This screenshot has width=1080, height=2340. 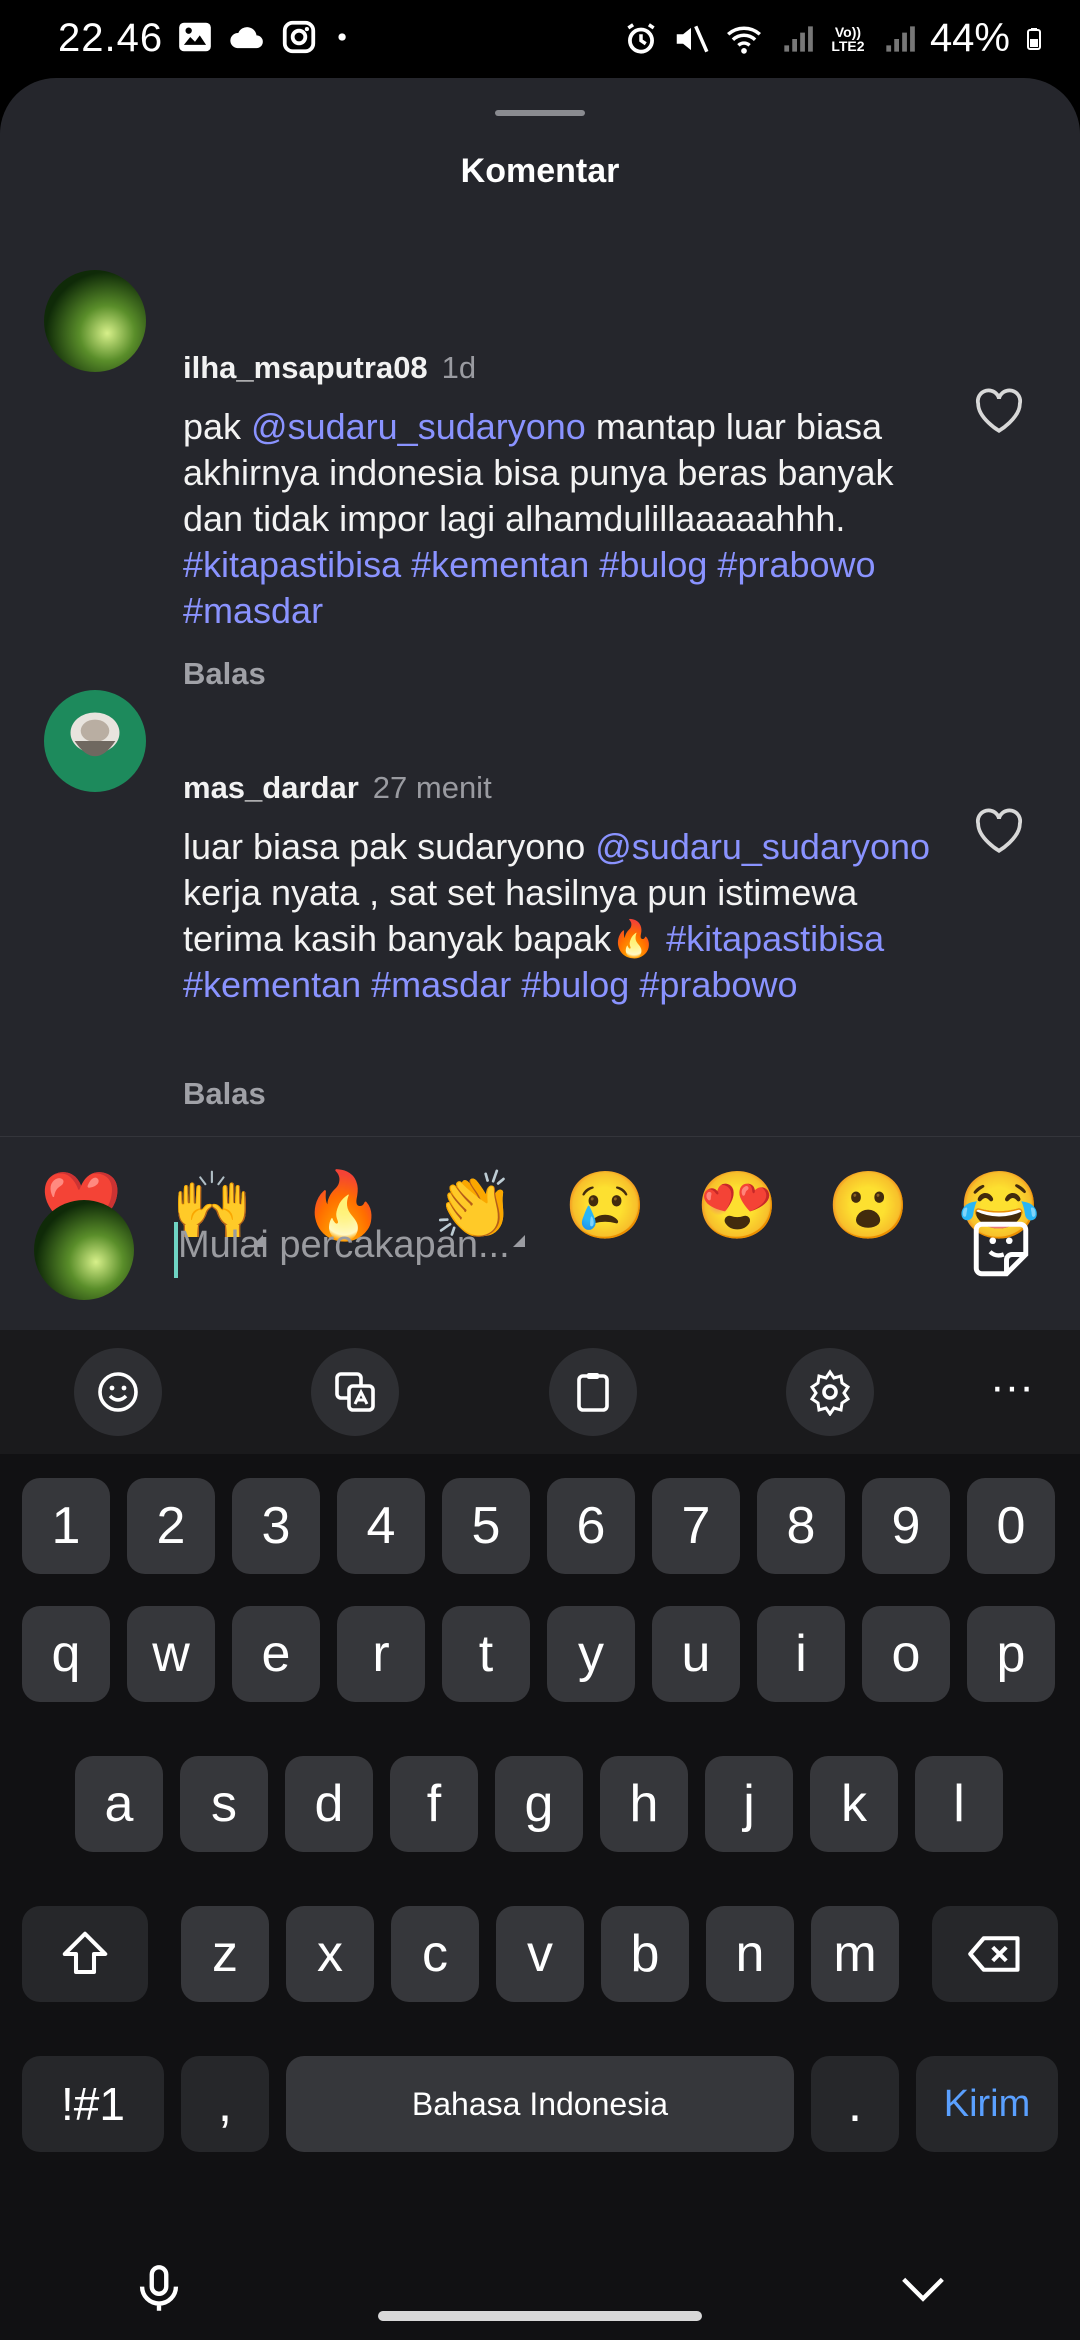 I want to click on chevron-down-icon, so click(x=923, y=2289).